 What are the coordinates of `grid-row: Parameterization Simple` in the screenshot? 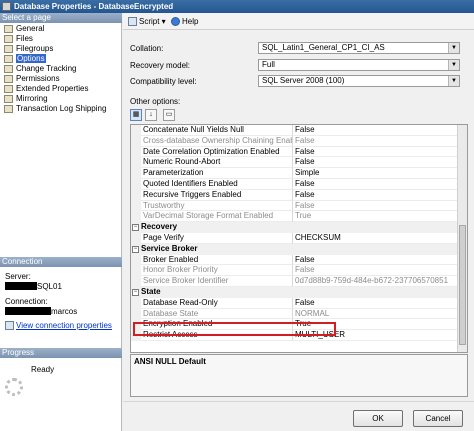 It's located at (294, 173).